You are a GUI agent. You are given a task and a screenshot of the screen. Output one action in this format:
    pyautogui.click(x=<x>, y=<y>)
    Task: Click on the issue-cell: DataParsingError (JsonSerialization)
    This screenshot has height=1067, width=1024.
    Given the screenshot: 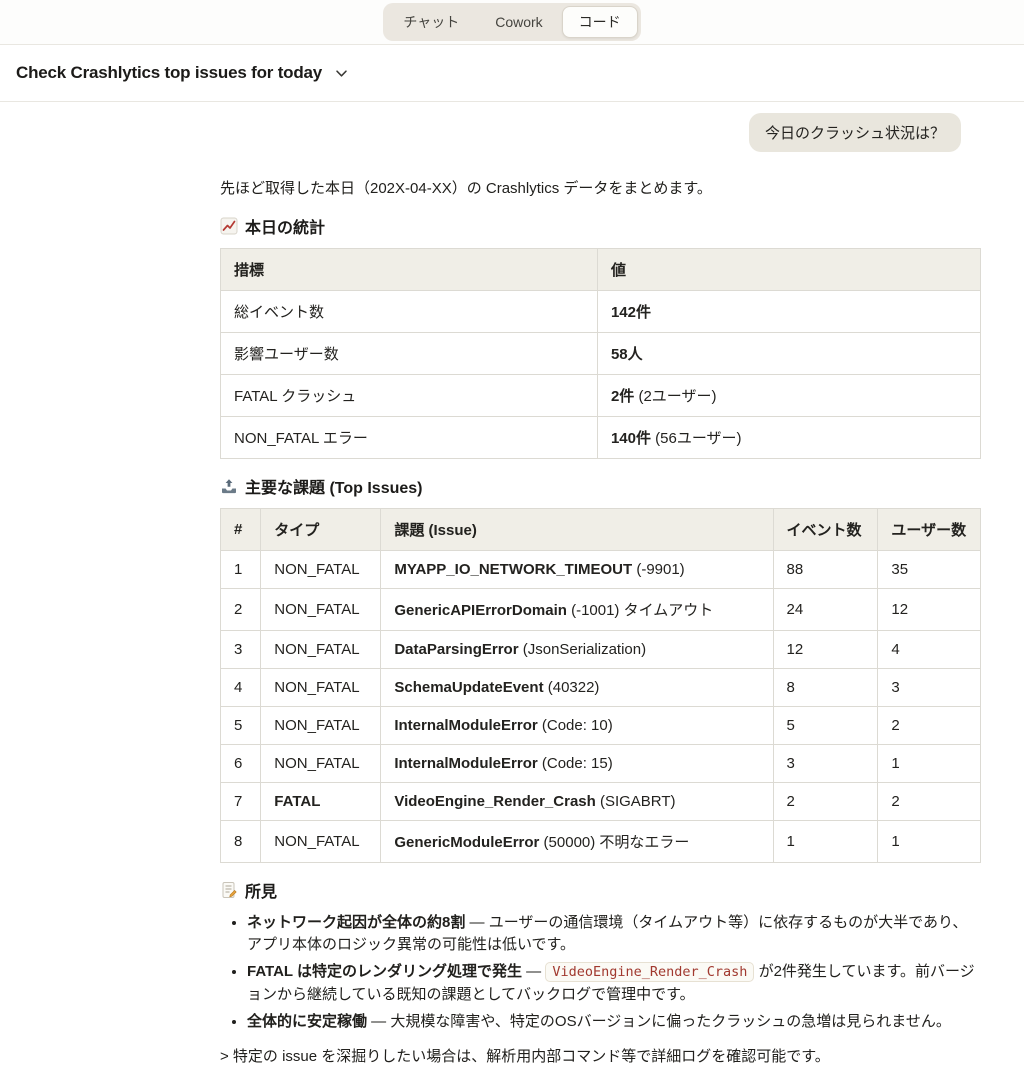 What is the action you would take?
    pyautogui.click(x=577, y=649)
    